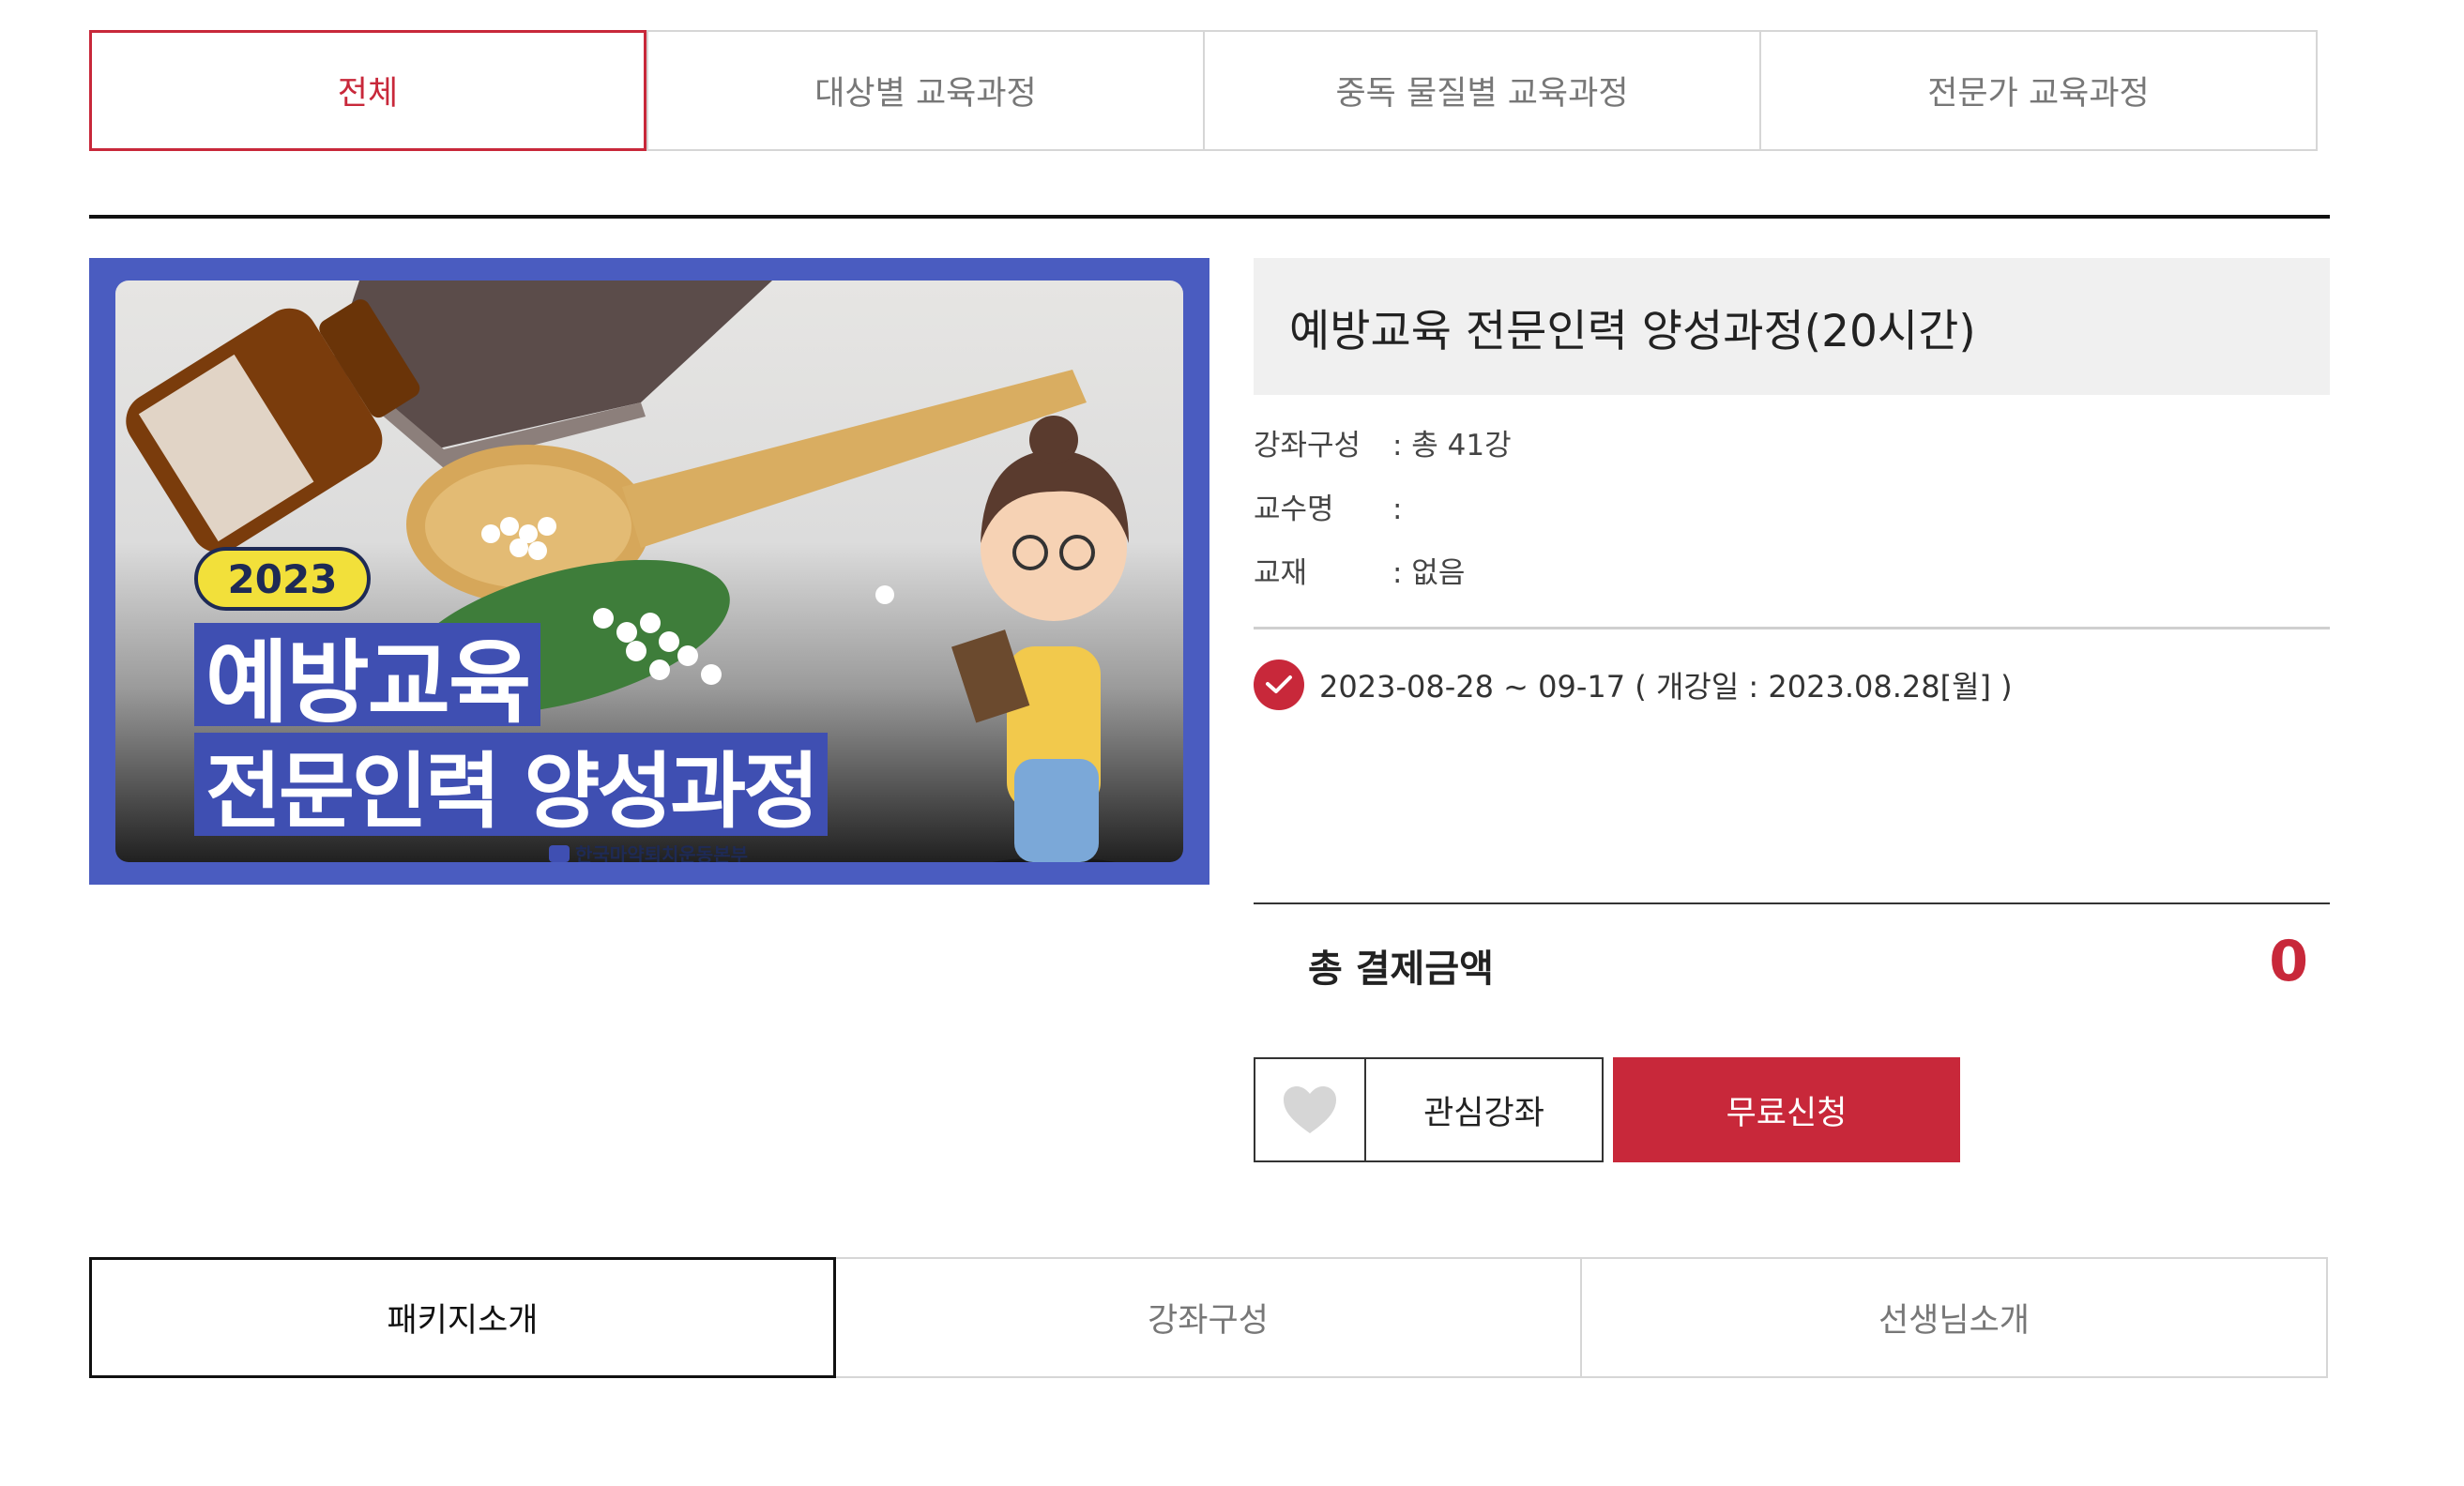  I want to click on price-divider, so click(1792, 903).